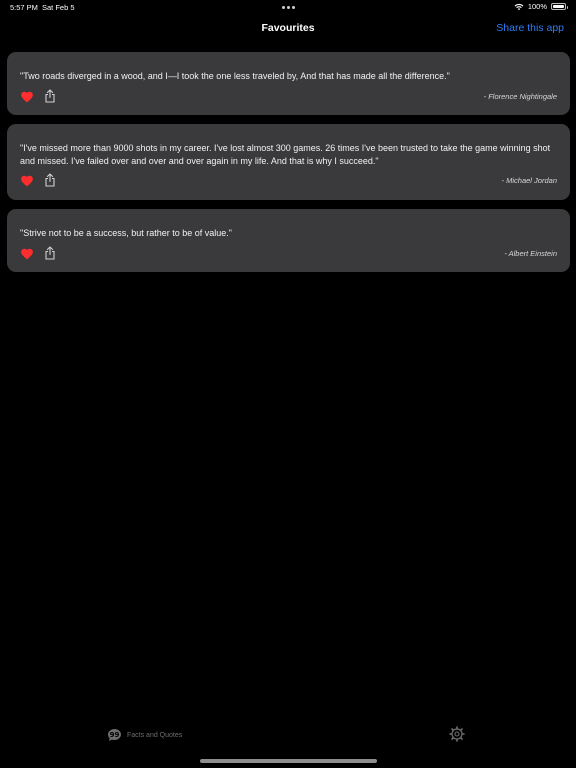 This screenshot has height=768, width=576. What do you see at coordinates (288, 97) in the screenshot?
I see `card-footer: - Florence Nightingale` at bounding box center [288, 97].